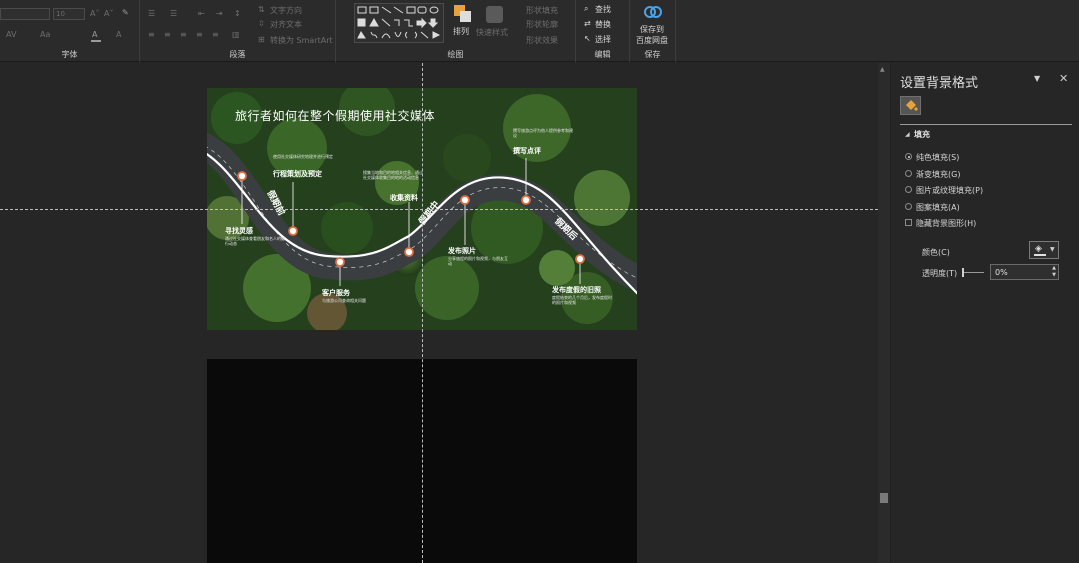 The width and height of the screenshot is (1079, 563). Describe the element at coordinates (286, 24) in the screenshot. I see `align-text-button: 对齐文本` at that location.